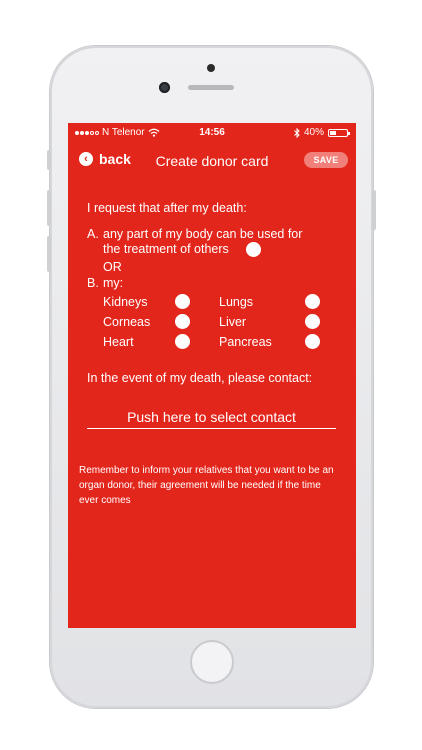 Image resolution: width=422 pixels, height=750 pixels. What do you see at coordinates (167, 208) in the screenshot?
I see `form-intro: I request that after my death:` at bounding box center [167, 208].